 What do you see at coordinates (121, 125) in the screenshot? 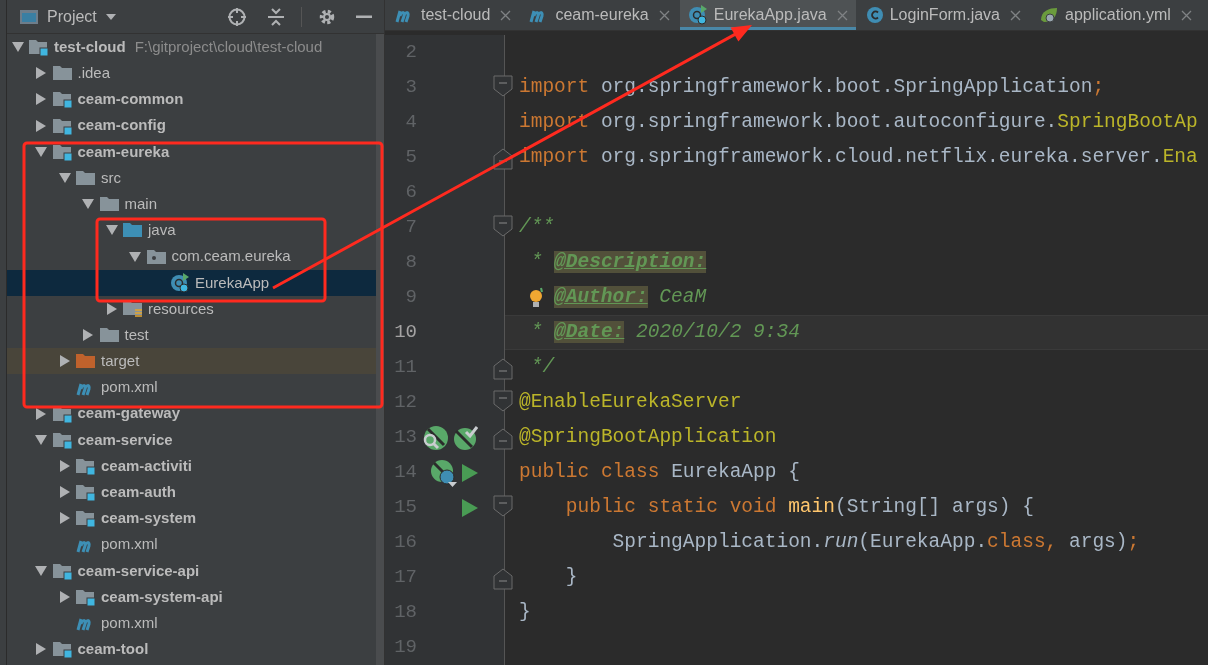
I see `item-label: ceam-config` at bounding box center [121, 125].